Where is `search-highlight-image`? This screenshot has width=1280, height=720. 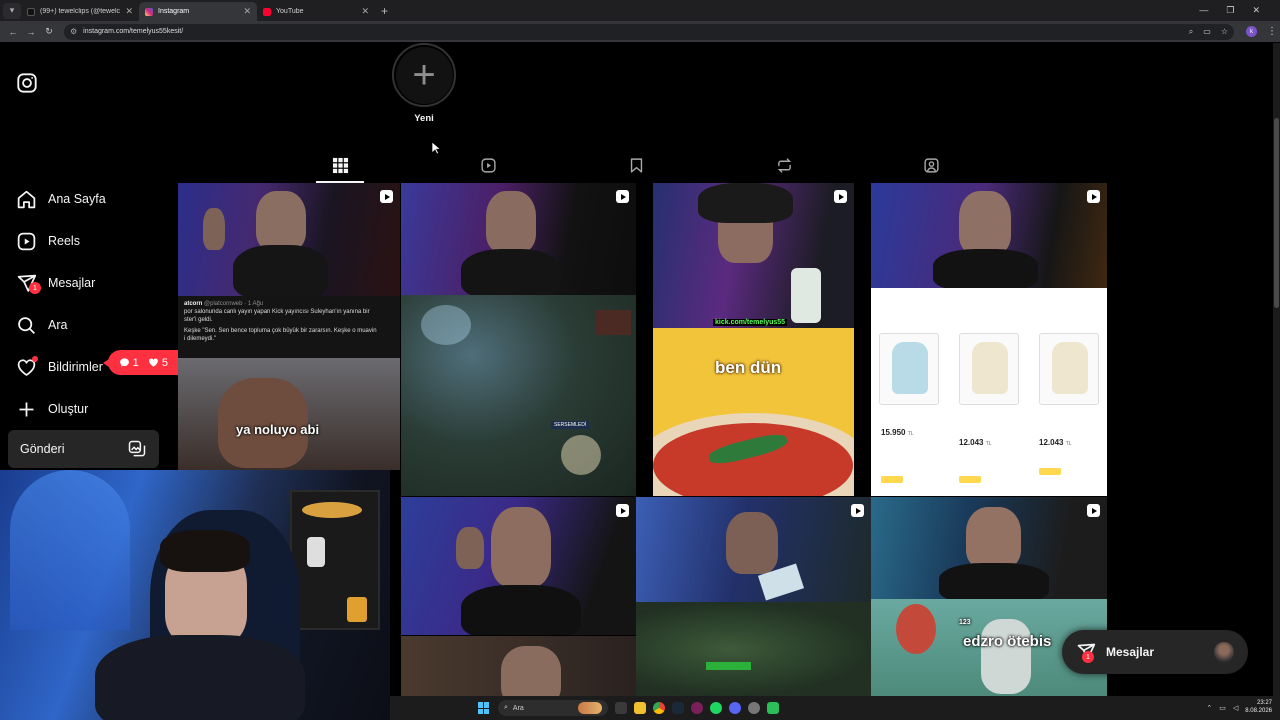
search-highlight-image is located at coordinates (590, 708).